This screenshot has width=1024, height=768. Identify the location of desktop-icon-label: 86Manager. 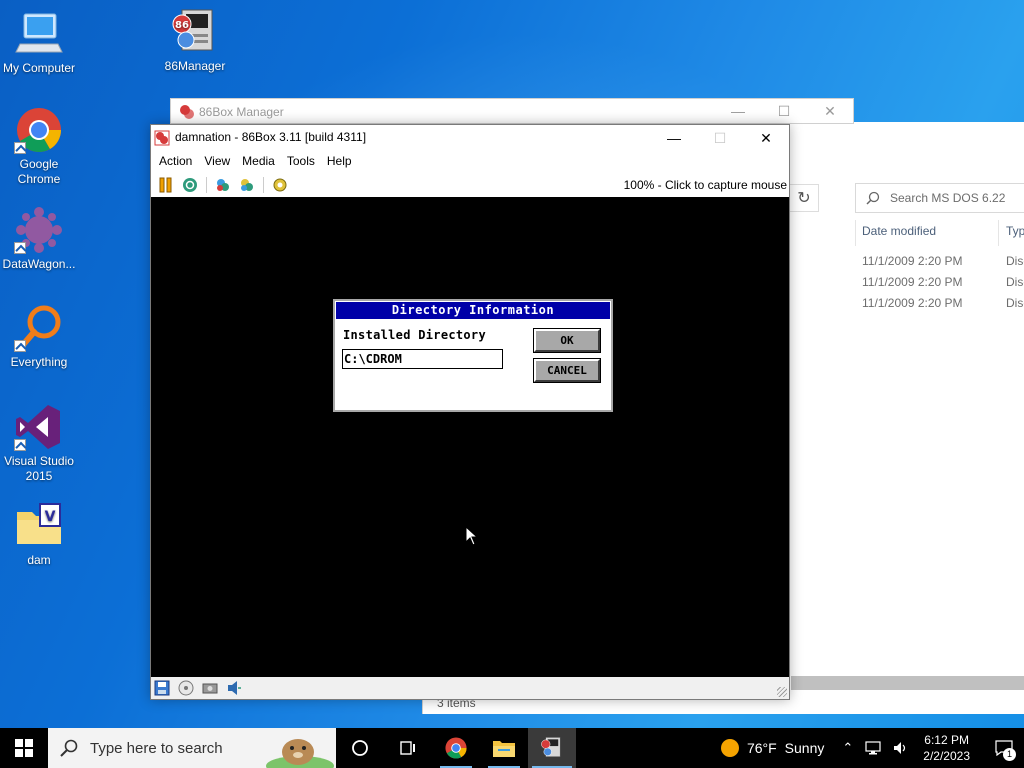
(195, 66).